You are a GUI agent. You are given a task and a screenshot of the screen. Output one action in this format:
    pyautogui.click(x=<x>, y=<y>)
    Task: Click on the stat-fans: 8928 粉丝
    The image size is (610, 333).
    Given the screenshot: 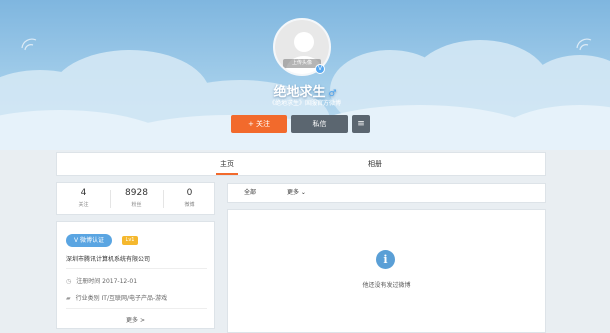 What is the action you would take?
    pyautogui.click(x=136, y=198)
    